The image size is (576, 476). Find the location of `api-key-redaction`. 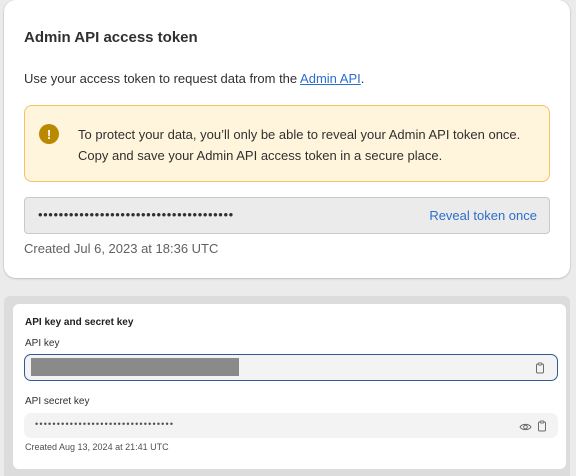

api-key-redaction is located at coordinates (135, 367).